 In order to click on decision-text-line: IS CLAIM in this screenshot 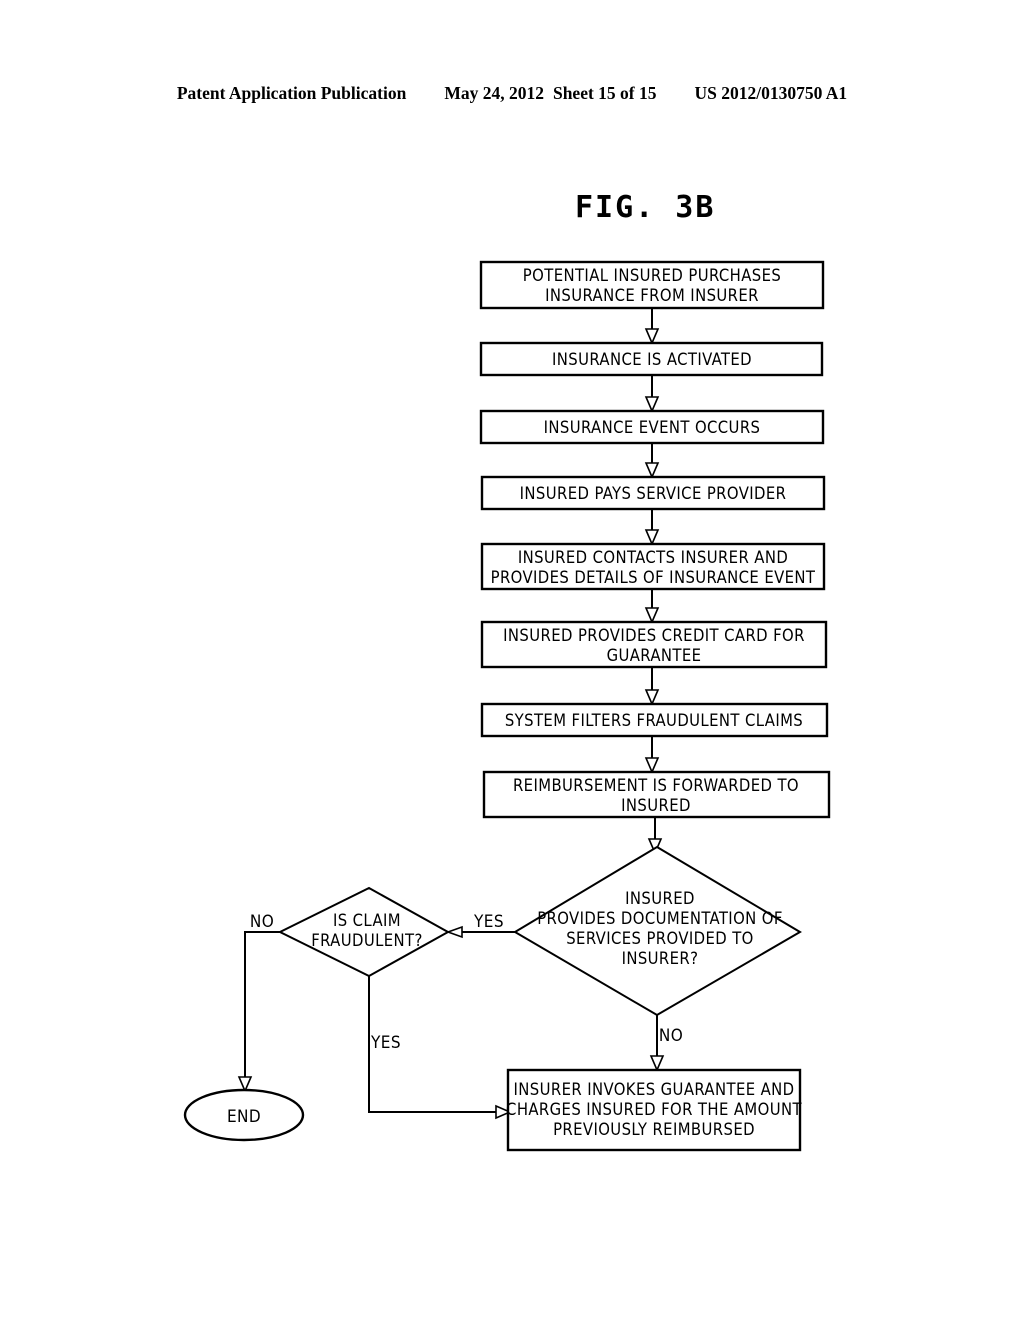, I will do `click(367, 920)`.